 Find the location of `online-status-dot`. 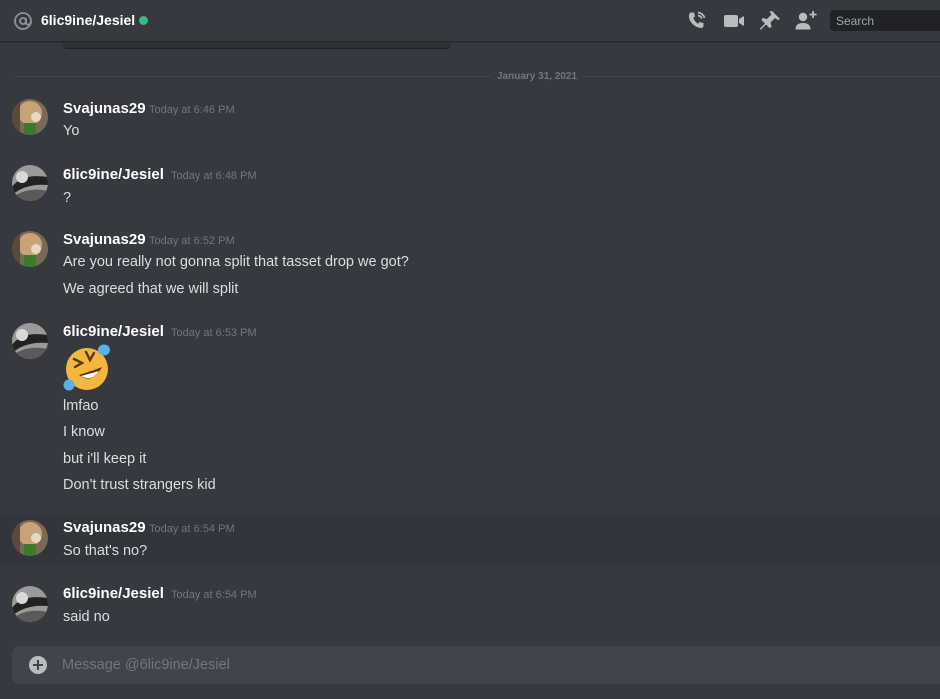

online-status-dot is located at coordinates (143, 20).